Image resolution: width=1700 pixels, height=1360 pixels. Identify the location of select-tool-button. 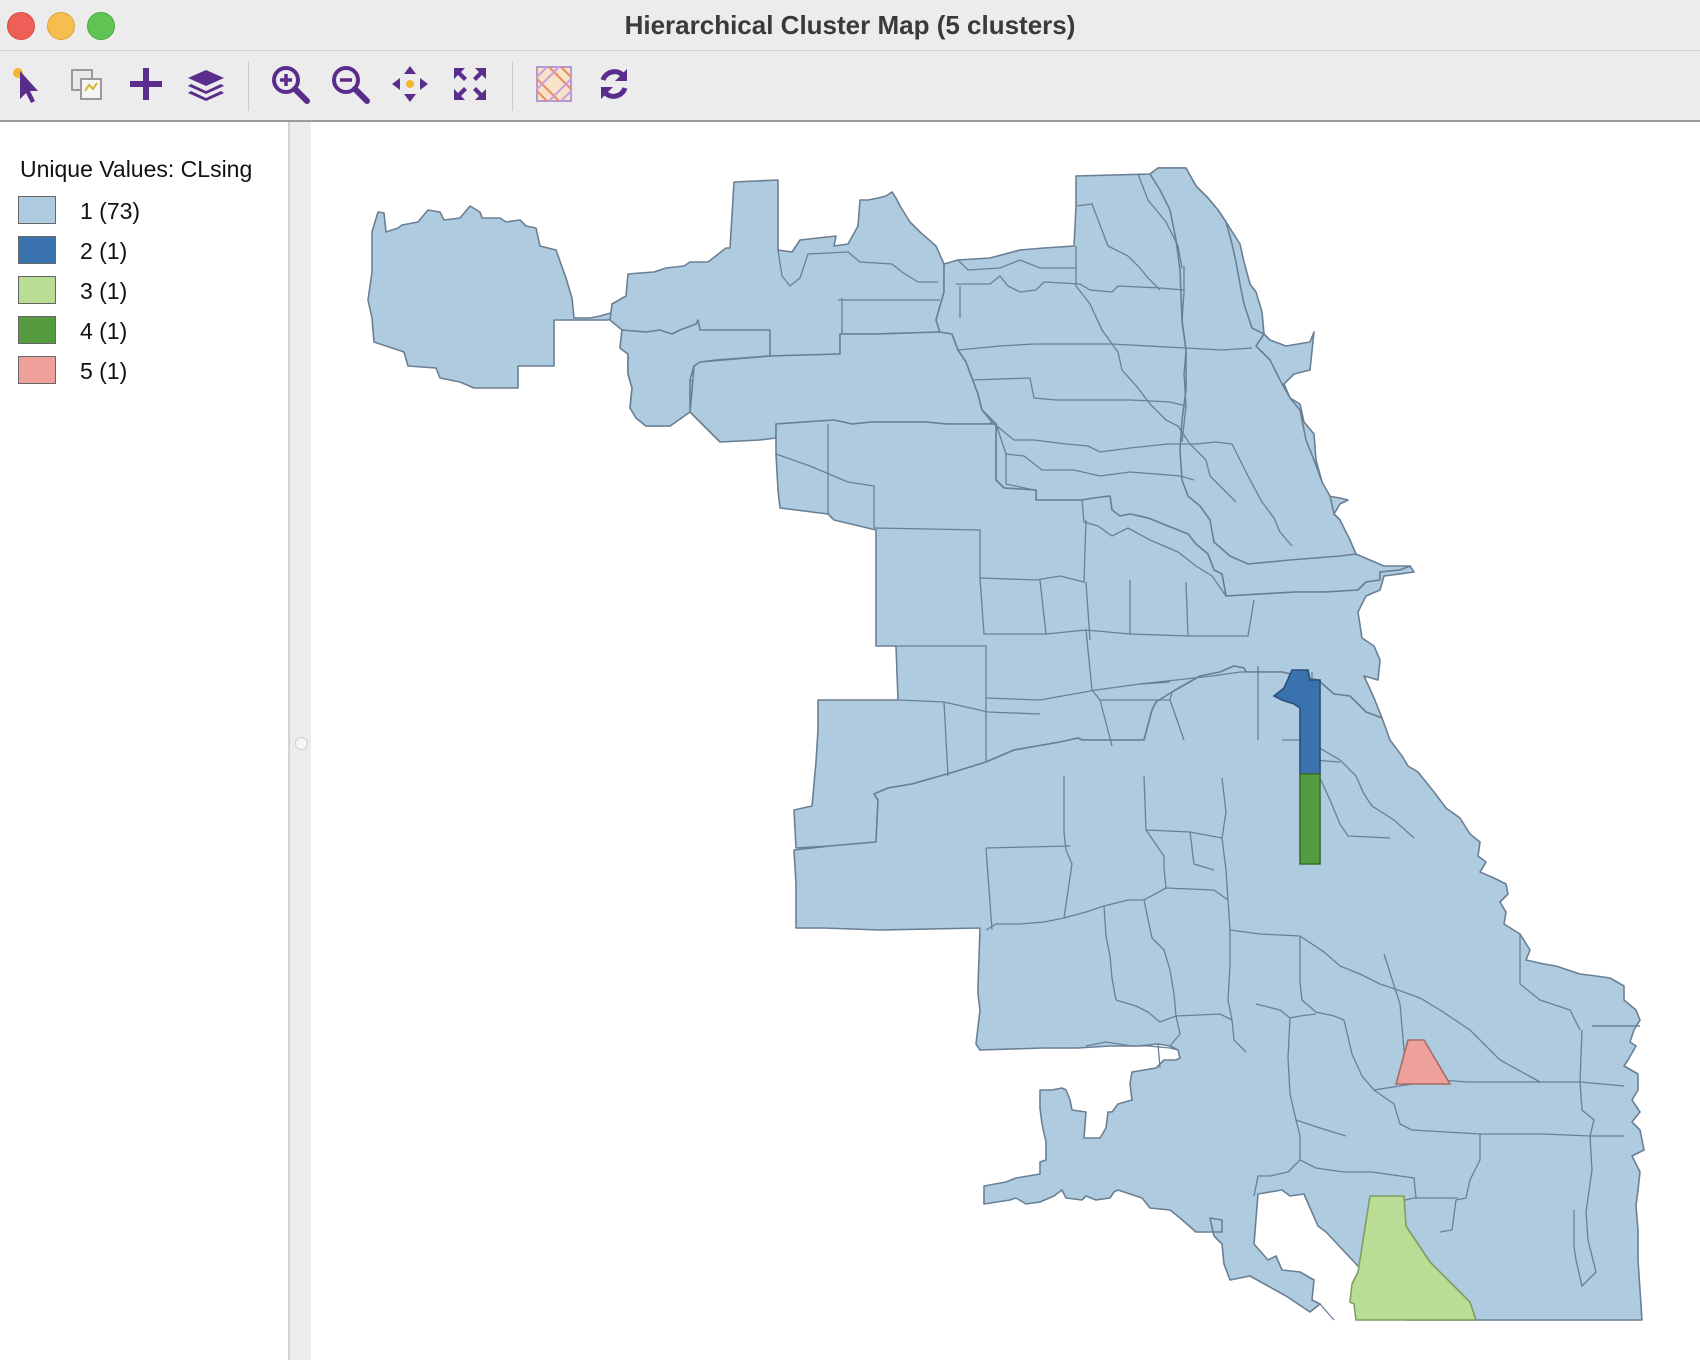
(27, 84).